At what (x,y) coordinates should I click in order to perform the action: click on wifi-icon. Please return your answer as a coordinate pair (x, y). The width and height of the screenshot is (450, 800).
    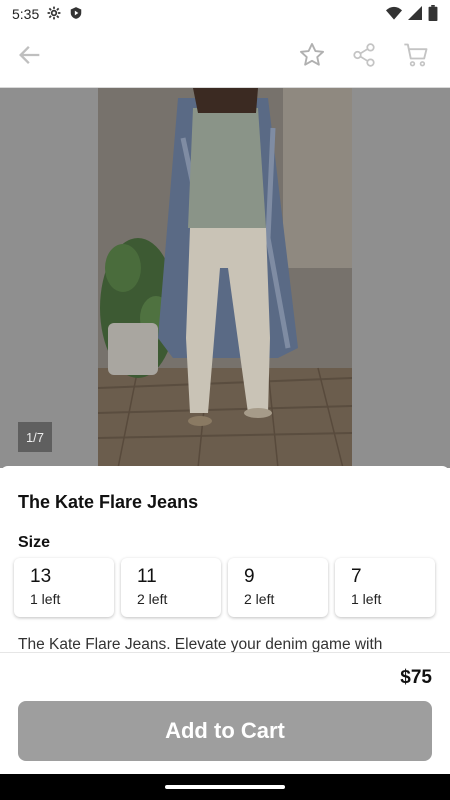
    Looking at the image, I should click on (394, 14).